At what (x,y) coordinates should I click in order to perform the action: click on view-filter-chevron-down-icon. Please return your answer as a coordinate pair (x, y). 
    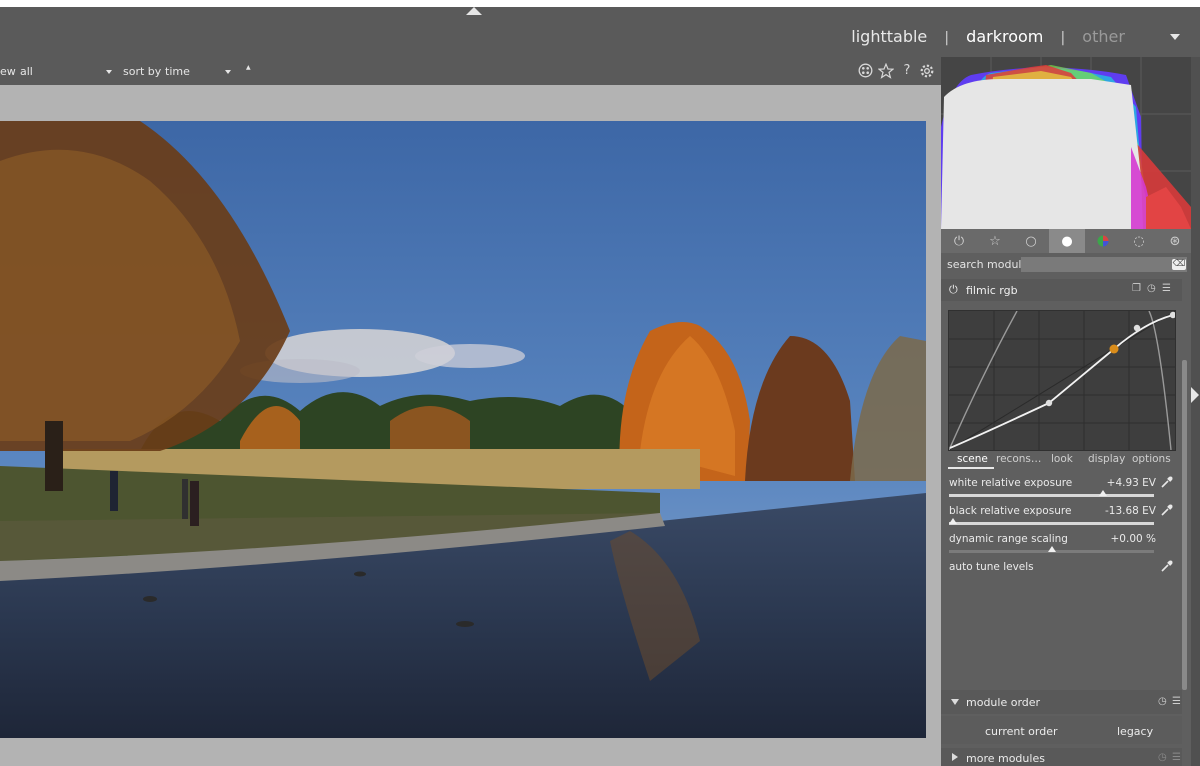
    Looking at the image, I should click on (109, 72).